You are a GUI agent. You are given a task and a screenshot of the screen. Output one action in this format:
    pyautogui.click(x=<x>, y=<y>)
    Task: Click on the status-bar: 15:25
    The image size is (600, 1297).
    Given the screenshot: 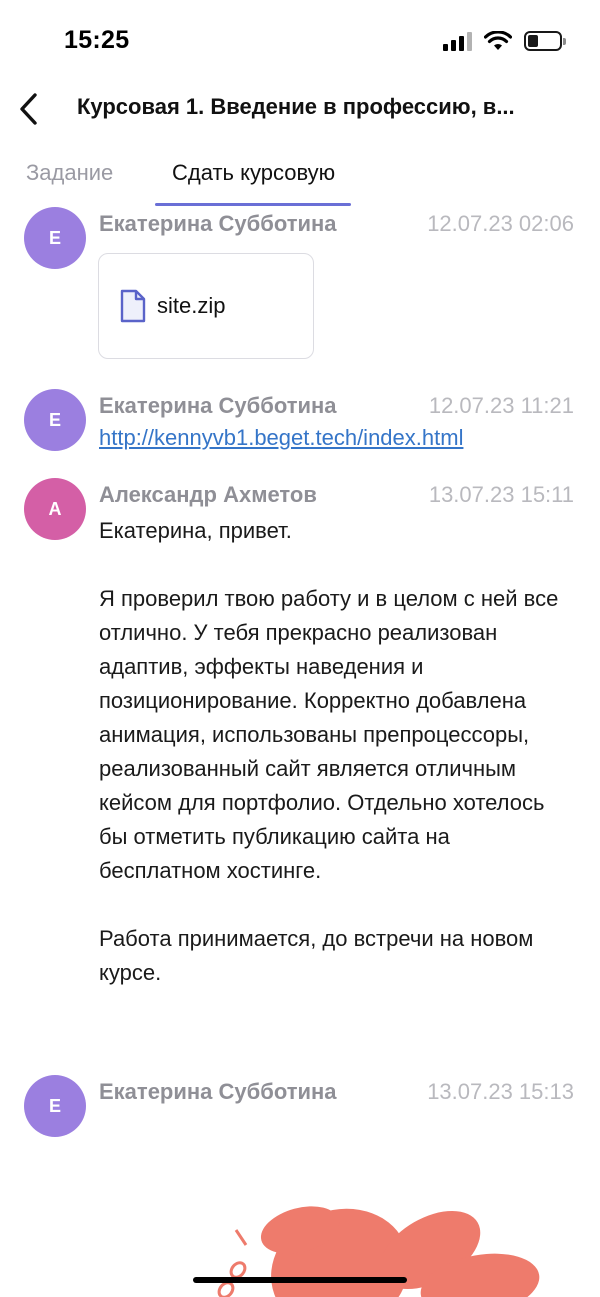 What is the action you would take?
    pyautogui.click(x=300, y=40)
    